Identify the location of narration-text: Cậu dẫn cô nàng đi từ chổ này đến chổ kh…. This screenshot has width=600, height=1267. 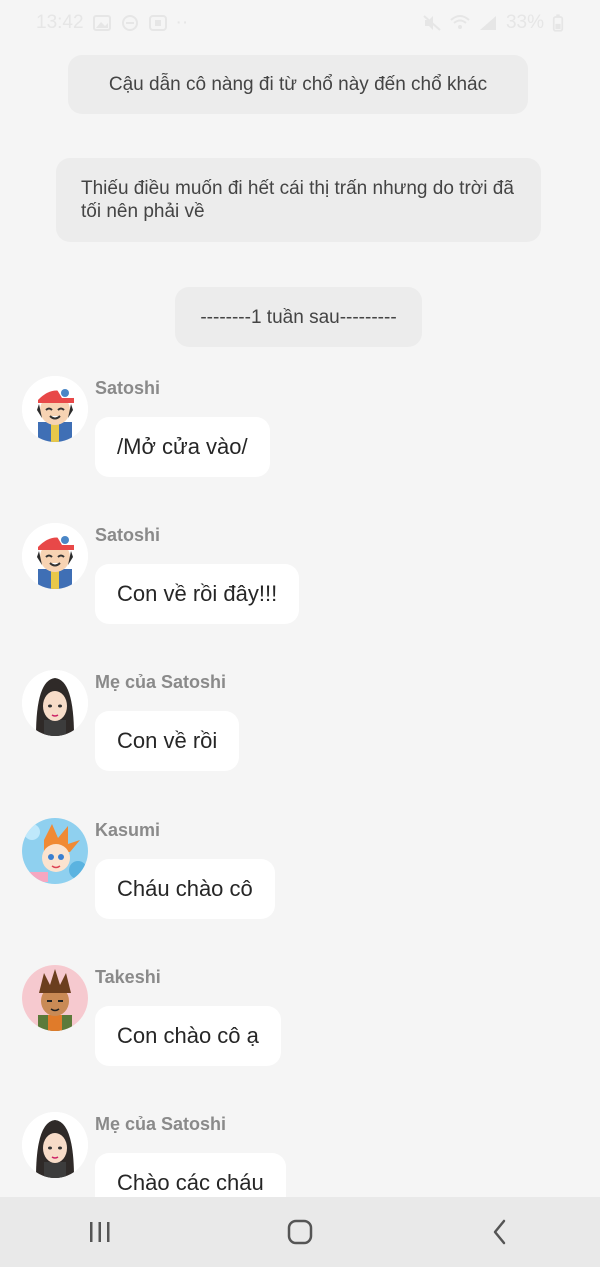
(298, 84).